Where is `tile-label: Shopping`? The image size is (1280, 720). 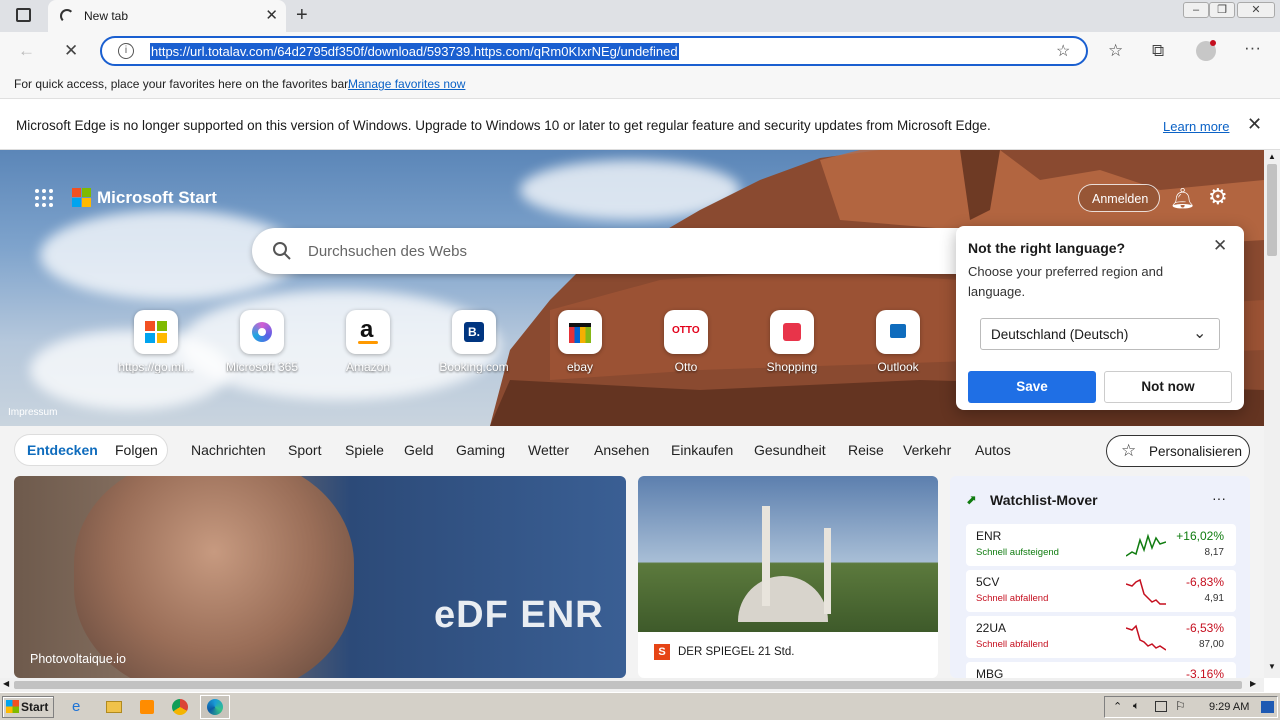 tile-label: Shopping is located at coordinates (792, 367).